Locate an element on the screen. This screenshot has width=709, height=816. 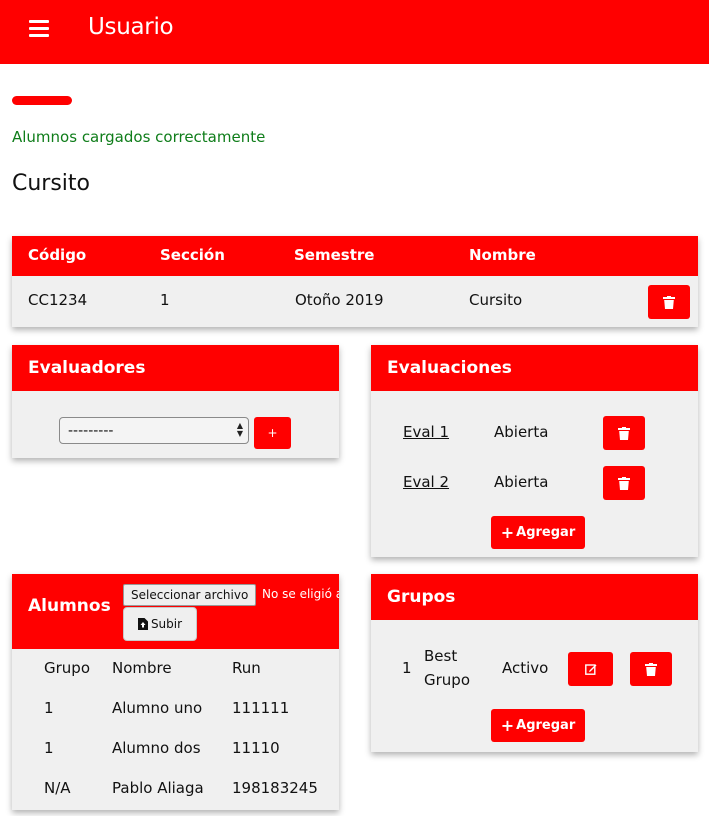
add-evaluacion-button: + Agregar is located at coordinates (538, 532).